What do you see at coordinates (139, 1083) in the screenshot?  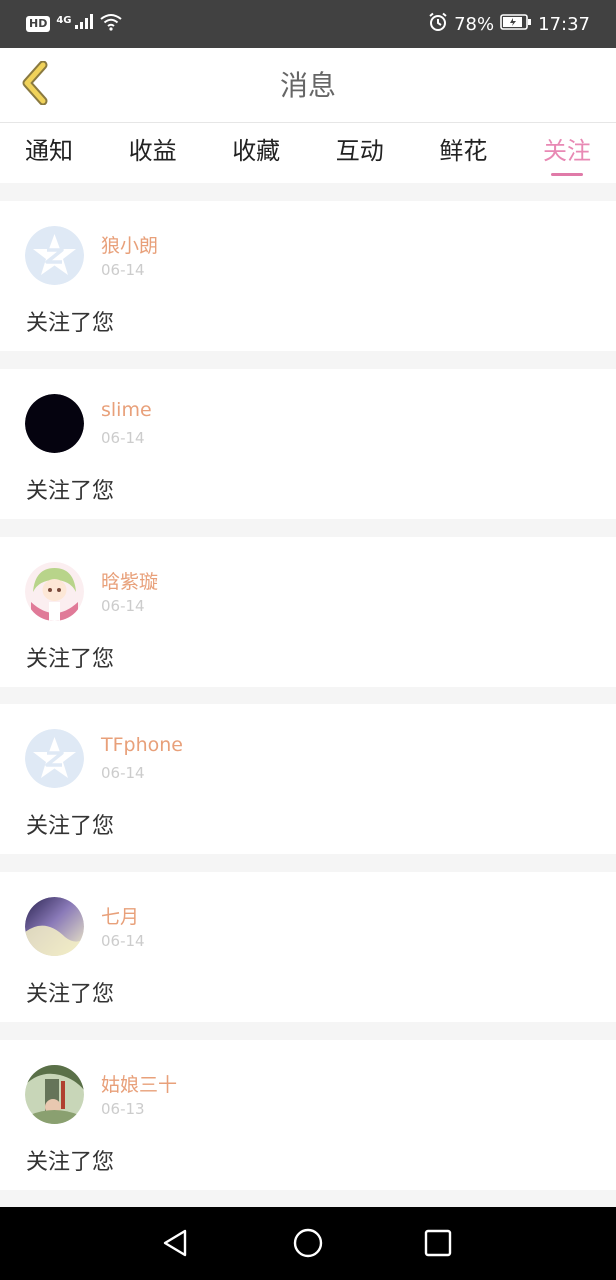 I see `user-name: 姑娘三十` at bounding box center [139, 1083].